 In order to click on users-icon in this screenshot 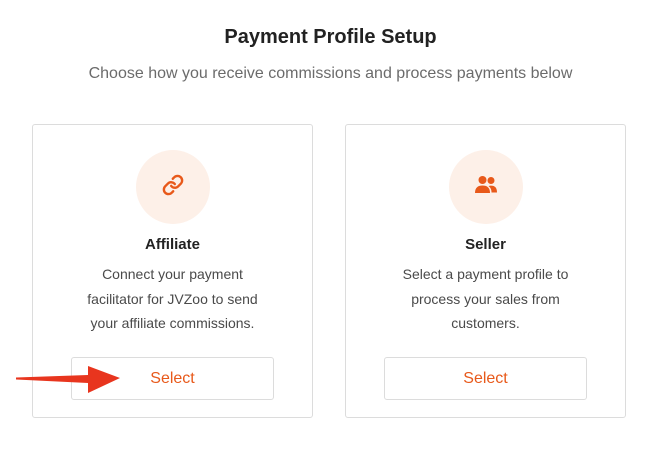, I will do `click(486, 187)`.